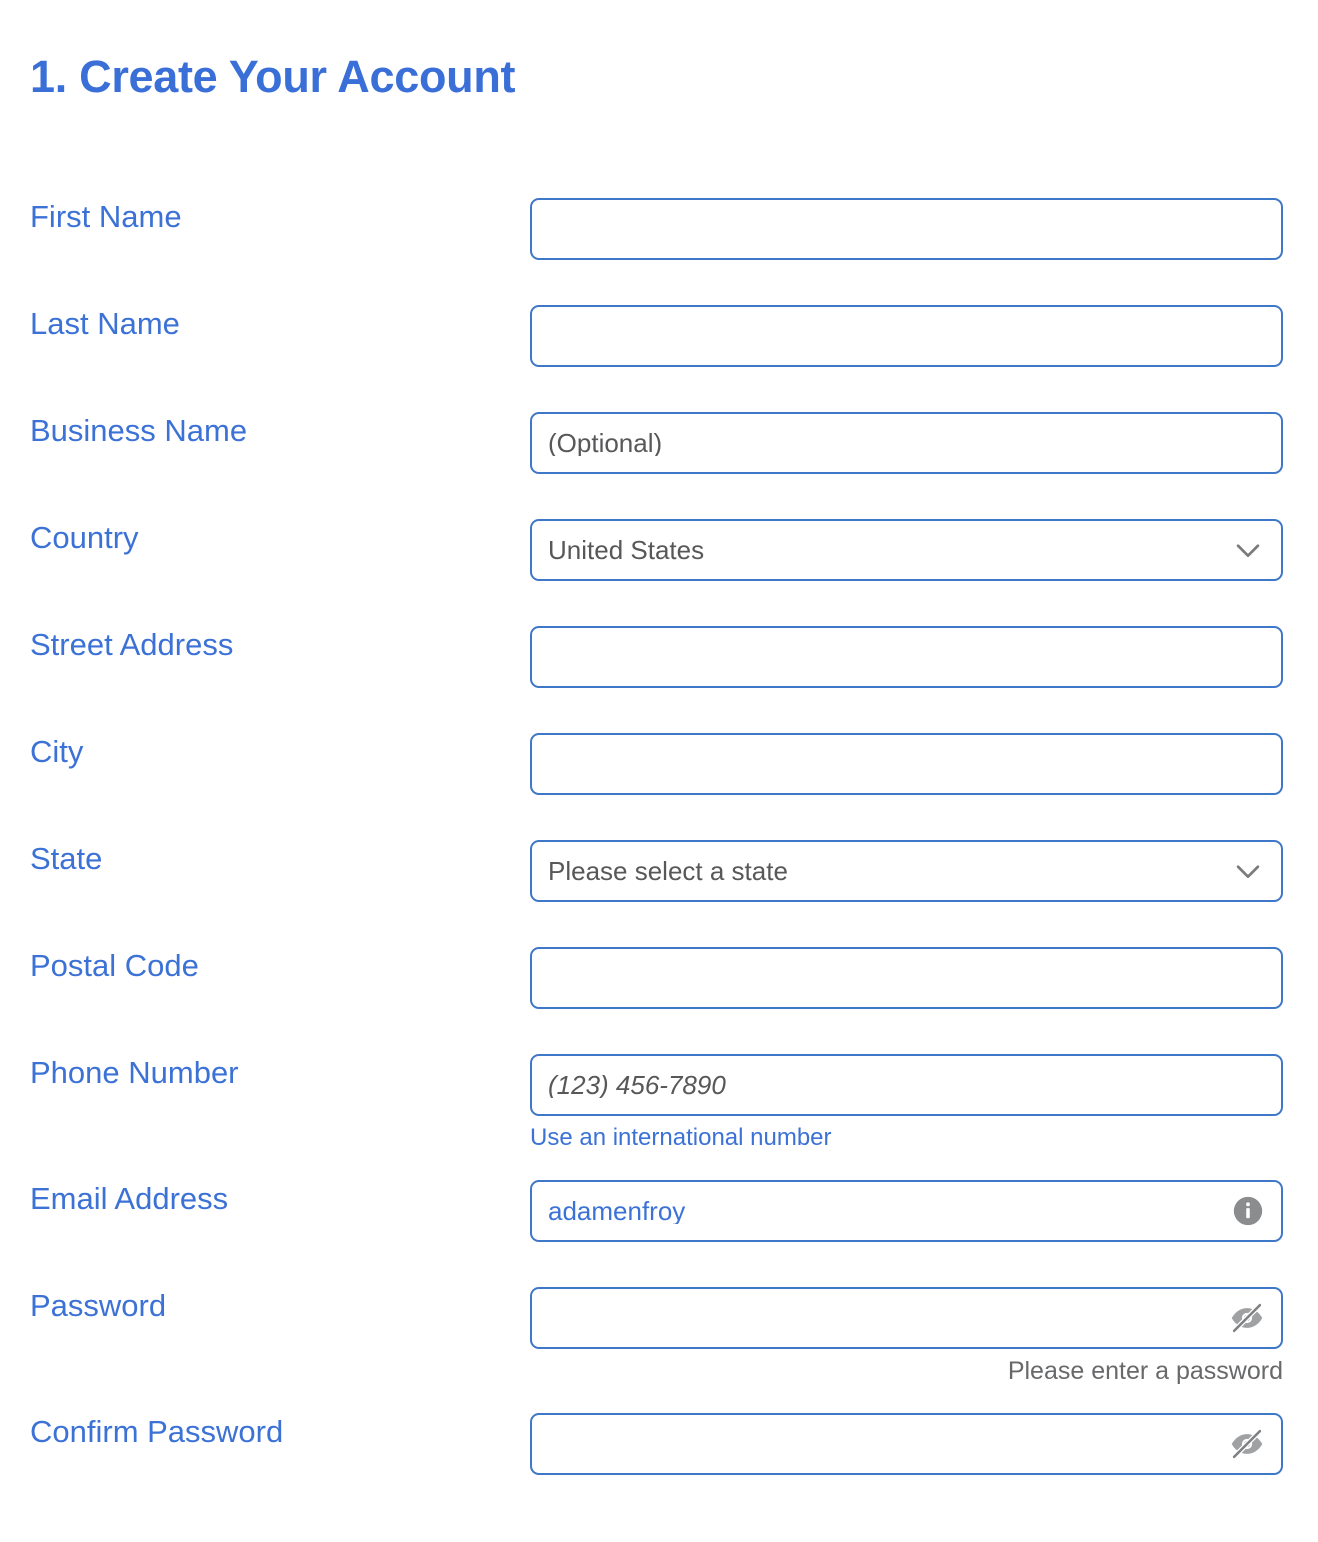 Image resolution: width=1318 pixels, height=1542 pixels. Describe the element at coordinates (273, 77) in the screenshot. I see `page-title: 1. Create Your Account` at that location.